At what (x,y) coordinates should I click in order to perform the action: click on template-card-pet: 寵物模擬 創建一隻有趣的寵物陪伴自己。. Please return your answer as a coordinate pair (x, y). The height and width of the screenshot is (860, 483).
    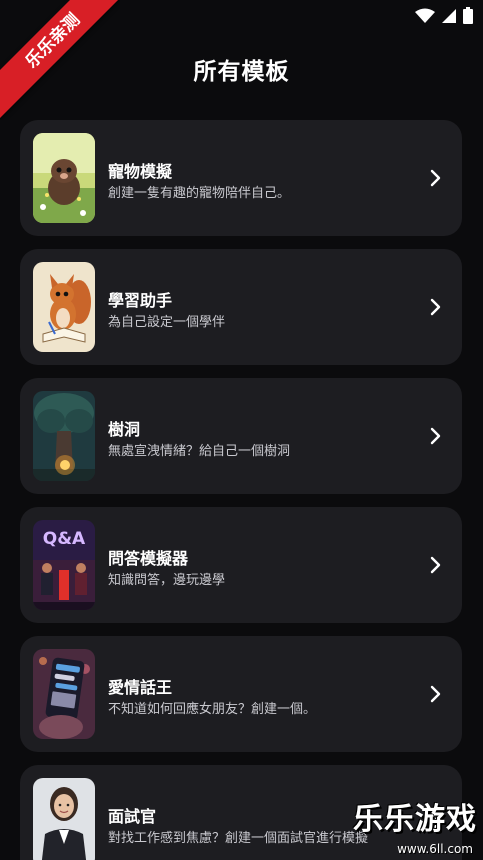
    Looking at the image, I should click on (241, 178).